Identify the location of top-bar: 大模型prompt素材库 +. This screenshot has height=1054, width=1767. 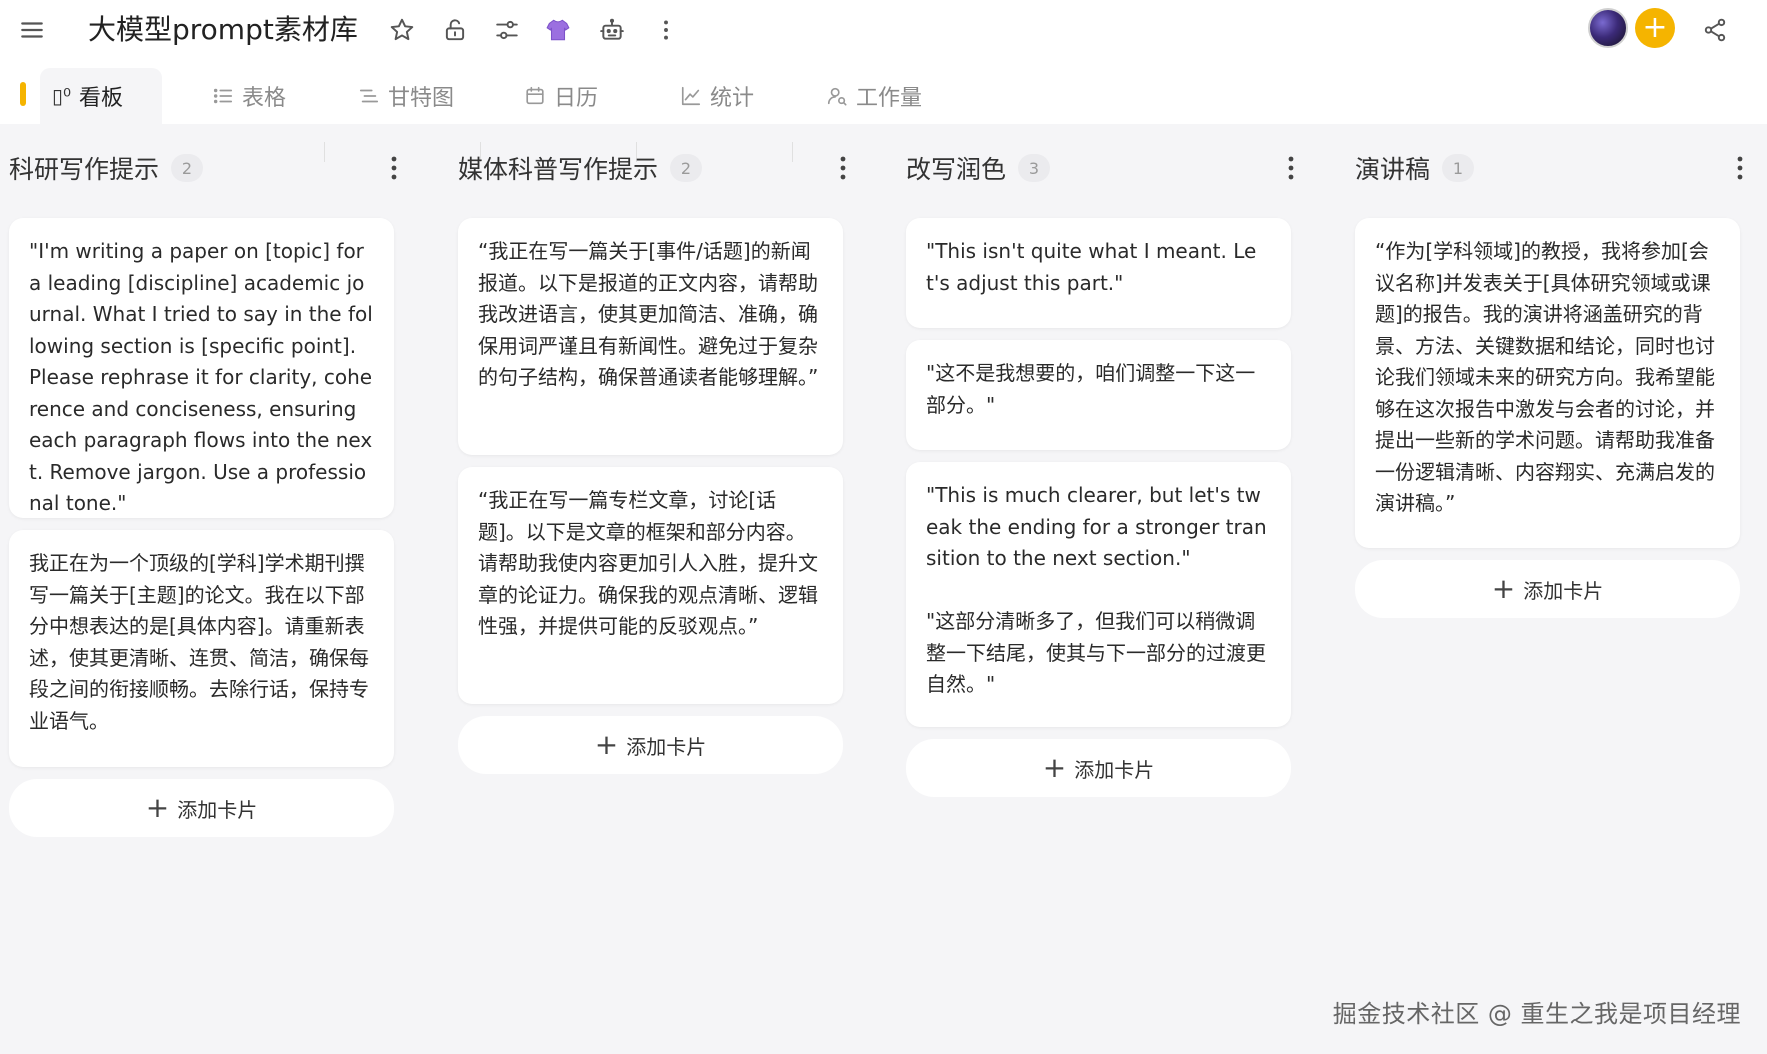
(883, 30).